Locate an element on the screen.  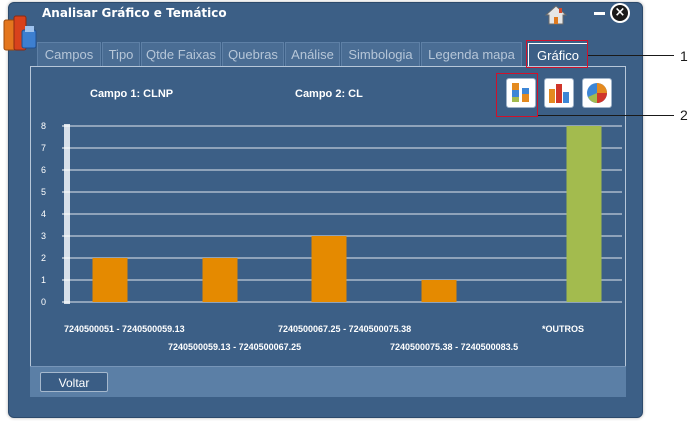
app-icon is located at coordinates (20, 33).